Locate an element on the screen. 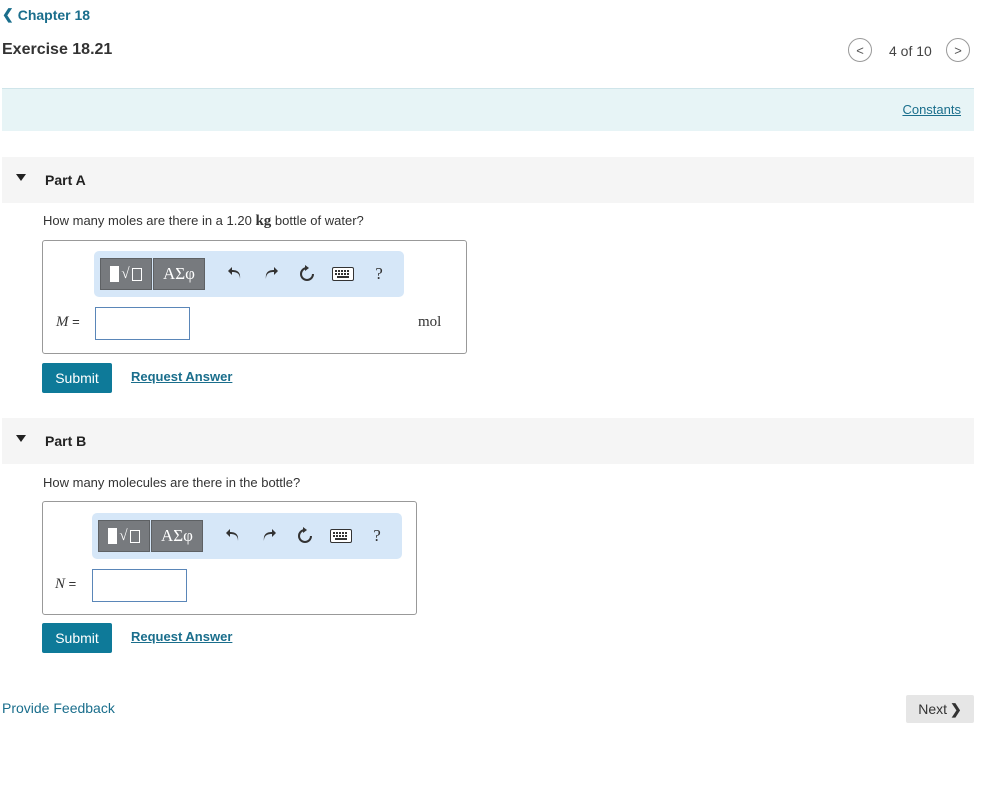 This screenshot has width=996, height=794. previous-exercise-button: < is located at coordinates (860, 50).